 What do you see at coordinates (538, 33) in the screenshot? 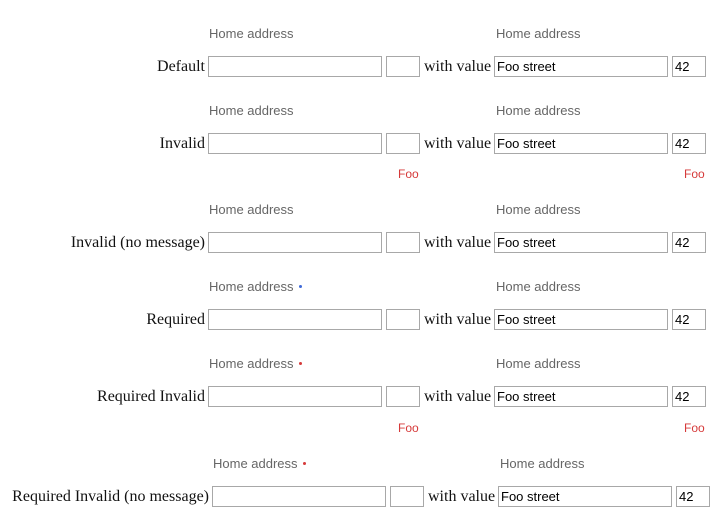
I see `field-label-street-filled-default: Home address` at bounding box center [538, 33].